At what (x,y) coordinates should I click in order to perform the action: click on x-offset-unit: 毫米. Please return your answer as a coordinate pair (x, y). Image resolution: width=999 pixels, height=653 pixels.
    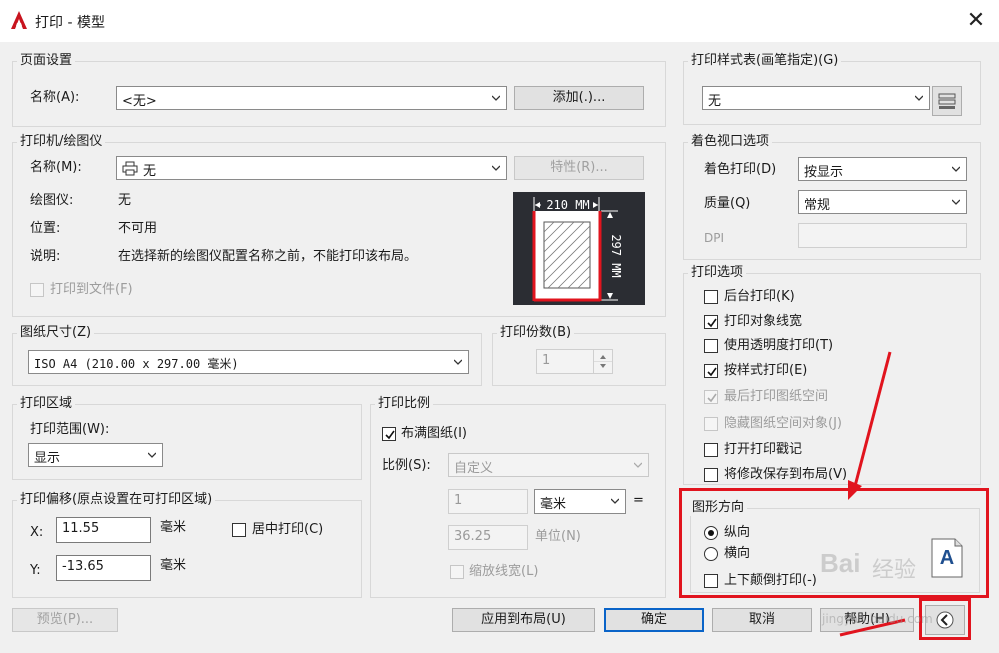
    Looking at the image, I should click on (173, 527).